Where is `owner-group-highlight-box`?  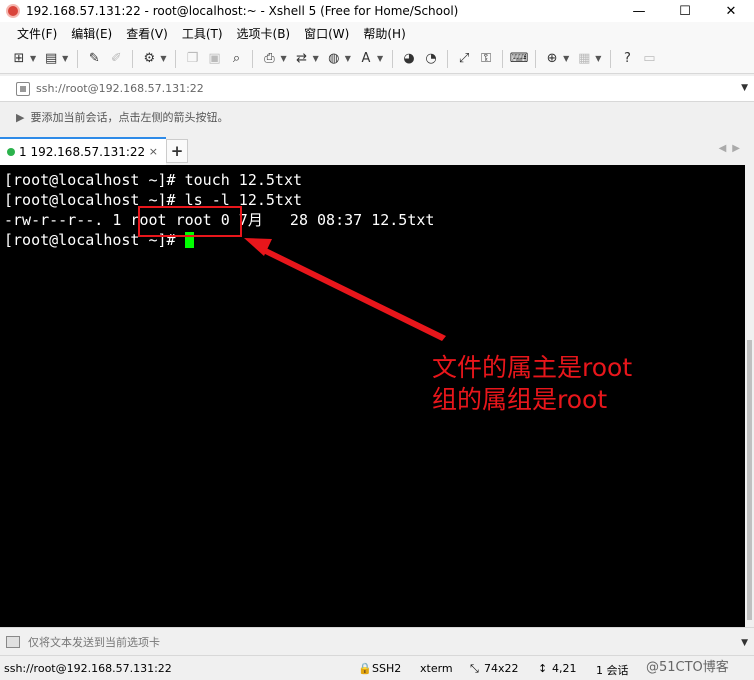
owner-group-highlight-box is located at coordinates (190, 221).